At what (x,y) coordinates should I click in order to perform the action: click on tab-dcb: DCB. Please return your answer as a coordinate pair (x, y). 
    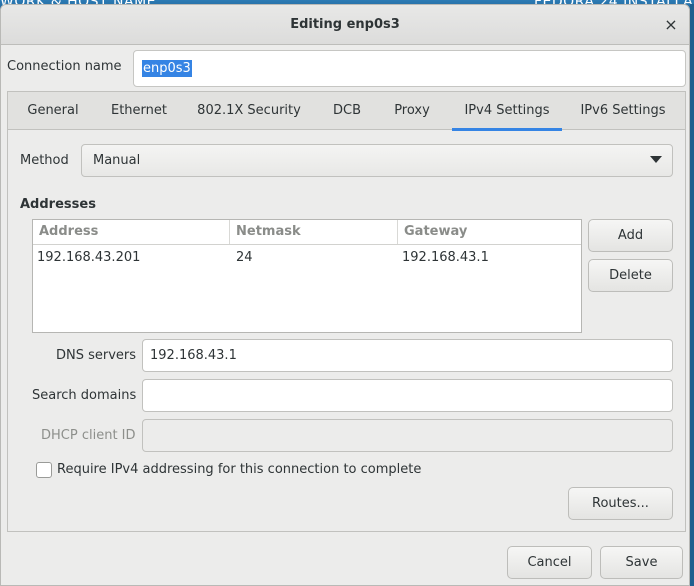
    Looking at the image, I should click on (347, 111).